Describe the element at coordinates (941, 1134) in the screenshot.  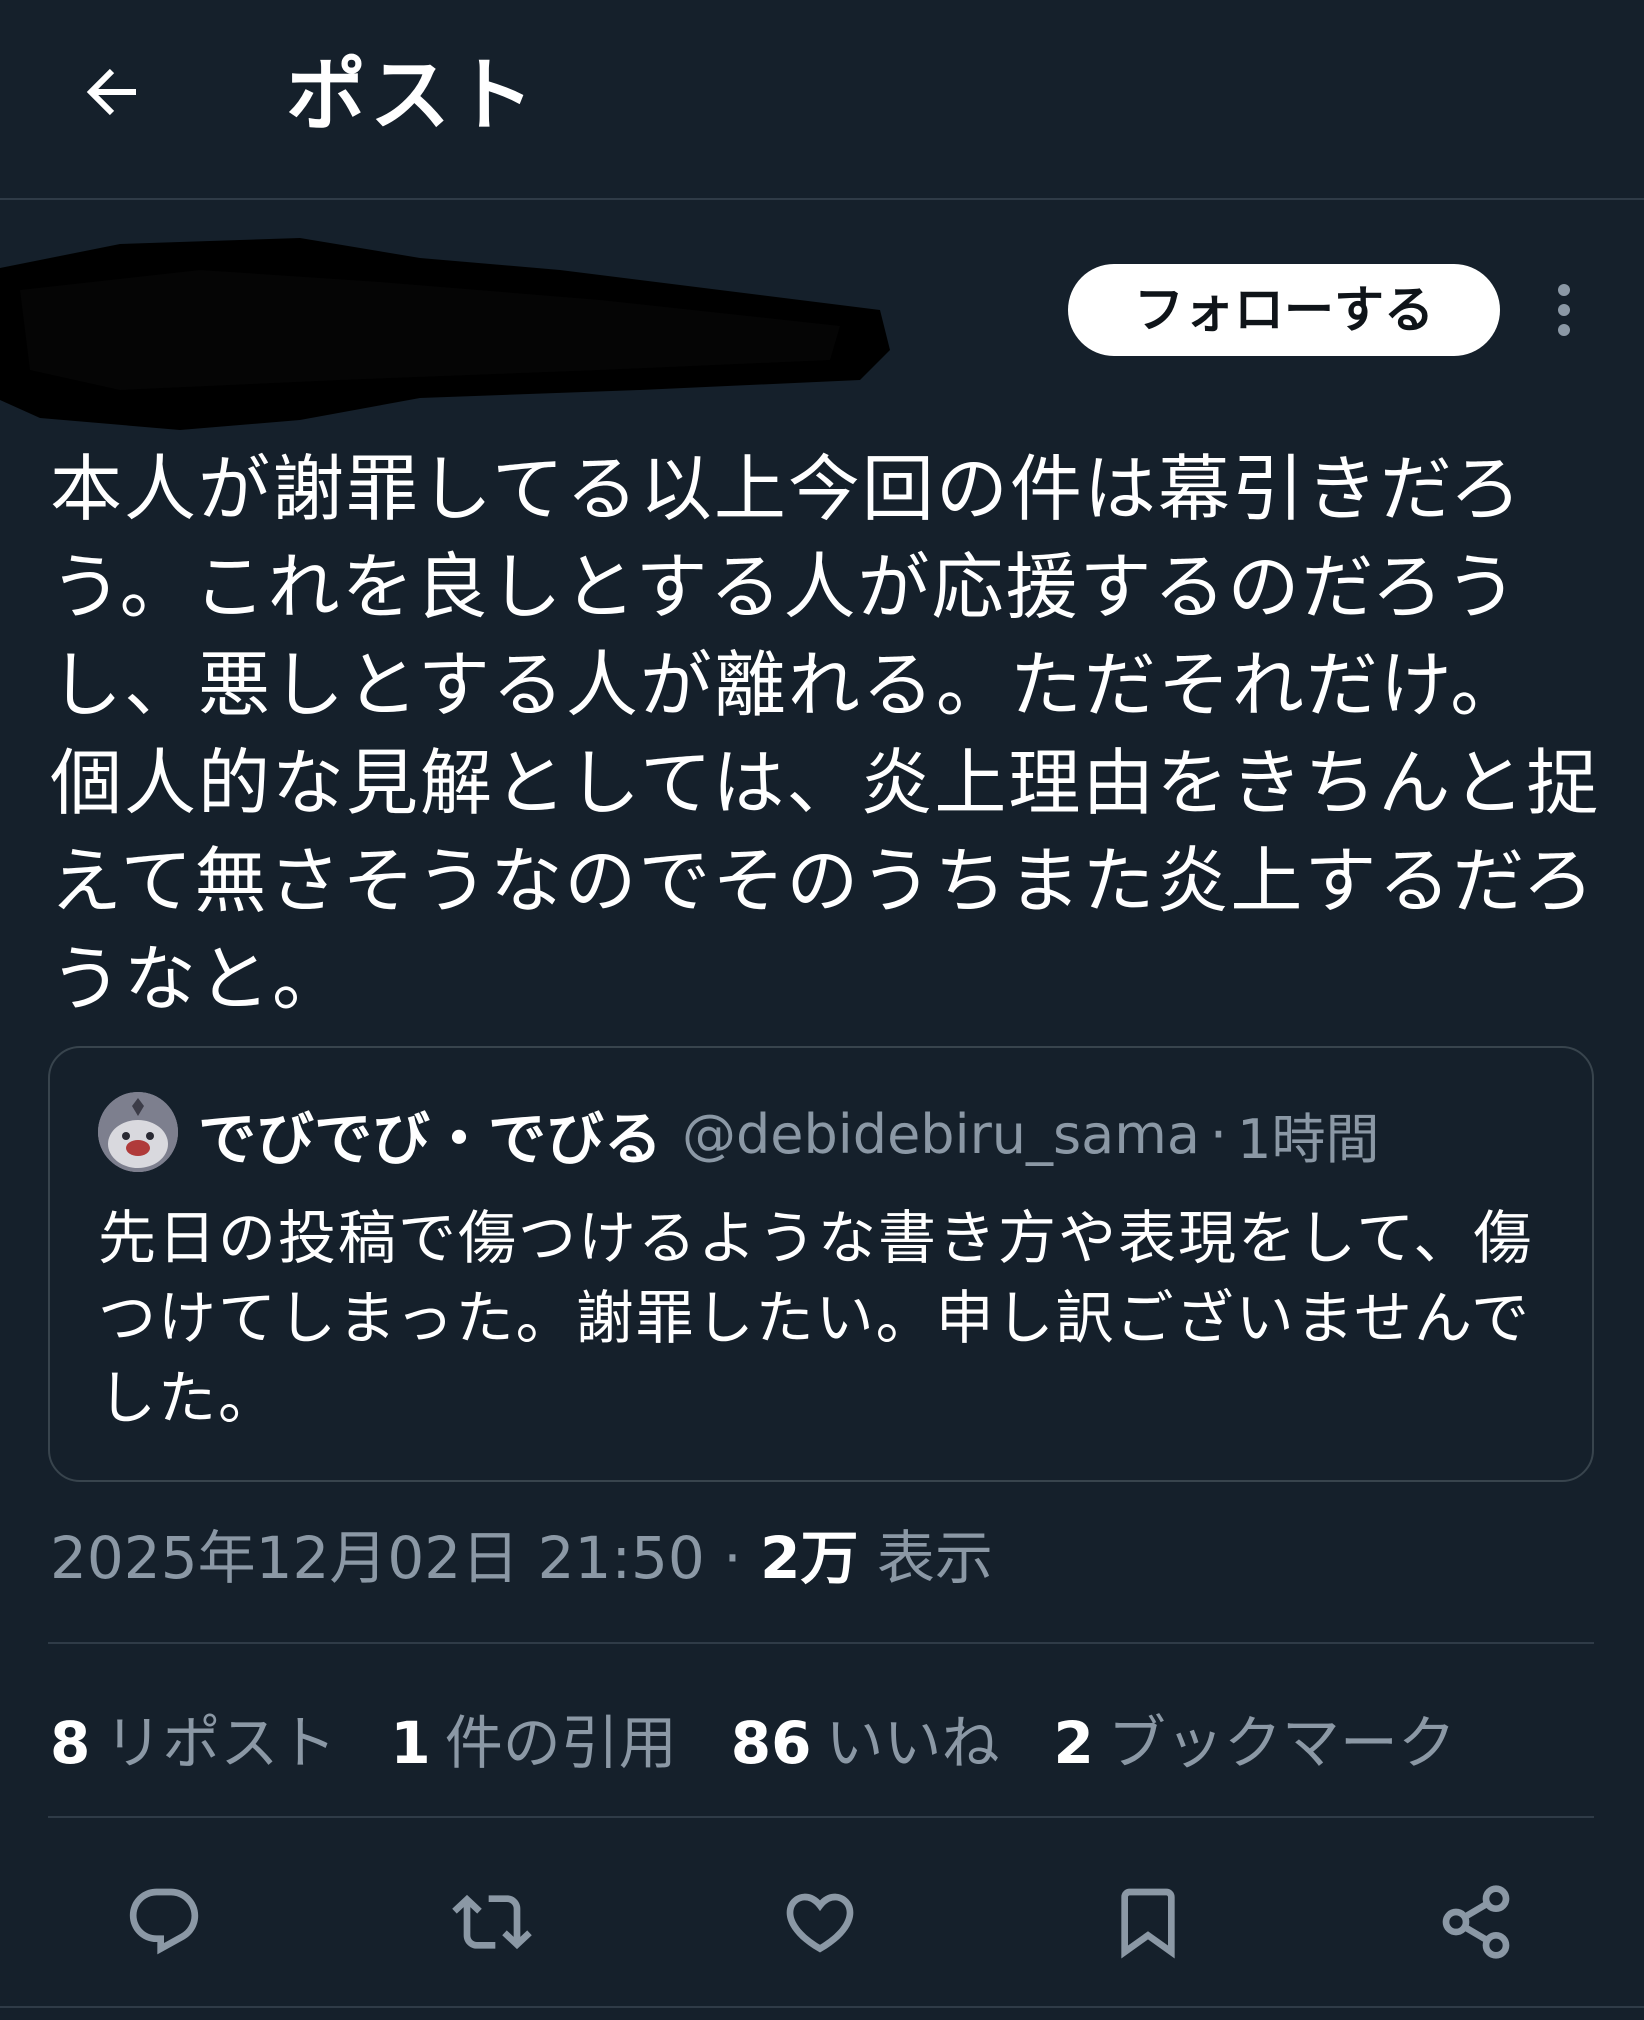
I see `quoted-author-handle: @debidebiru_sama` at that location.